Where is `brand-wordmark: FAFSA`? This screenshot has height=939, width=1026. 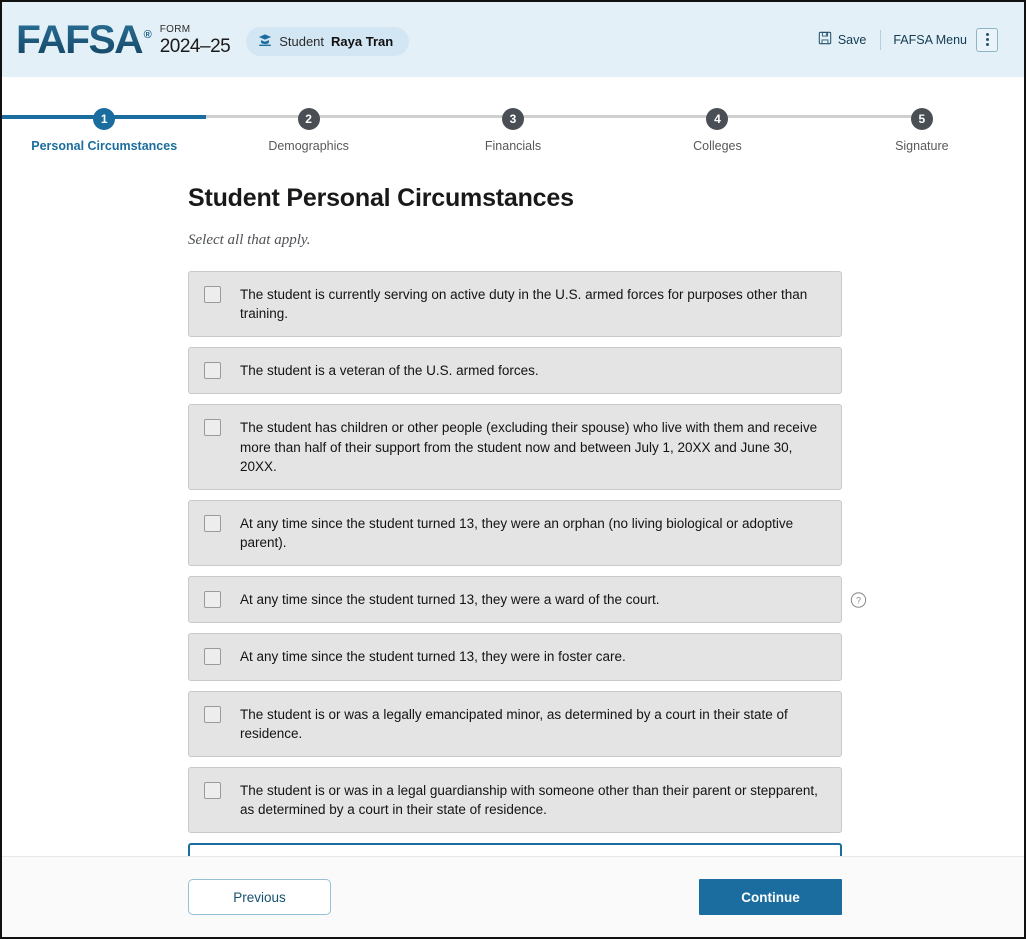
brand-wordmark: FAFSA is located at coordinates (80, 39).